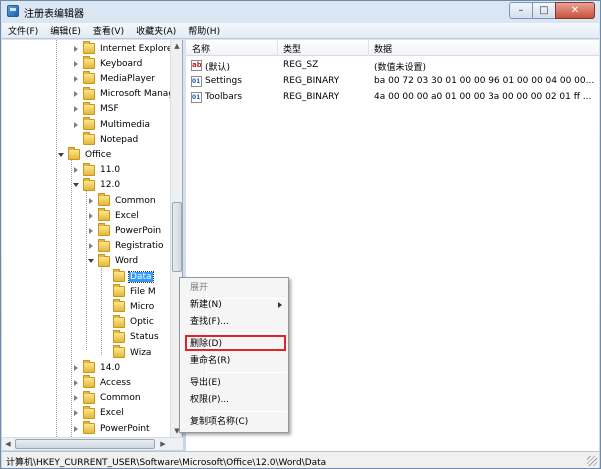 The height and width of the screenshot is (469, 601). Describe the element at coordinates (96, 109) in the screenshot. I see `tree-node: MSF` at that location.